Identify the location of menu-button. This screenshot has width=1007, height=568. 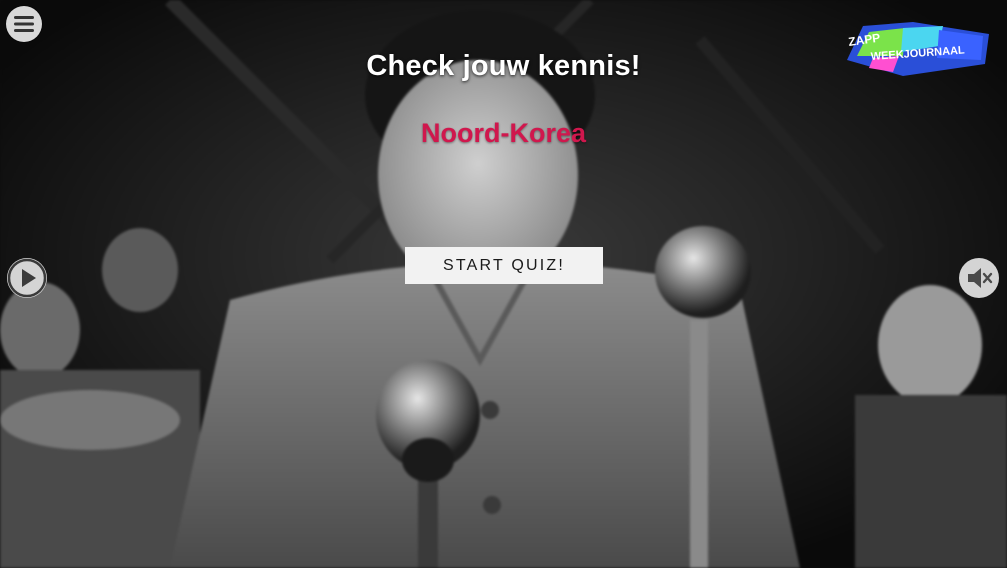
(24, 24).